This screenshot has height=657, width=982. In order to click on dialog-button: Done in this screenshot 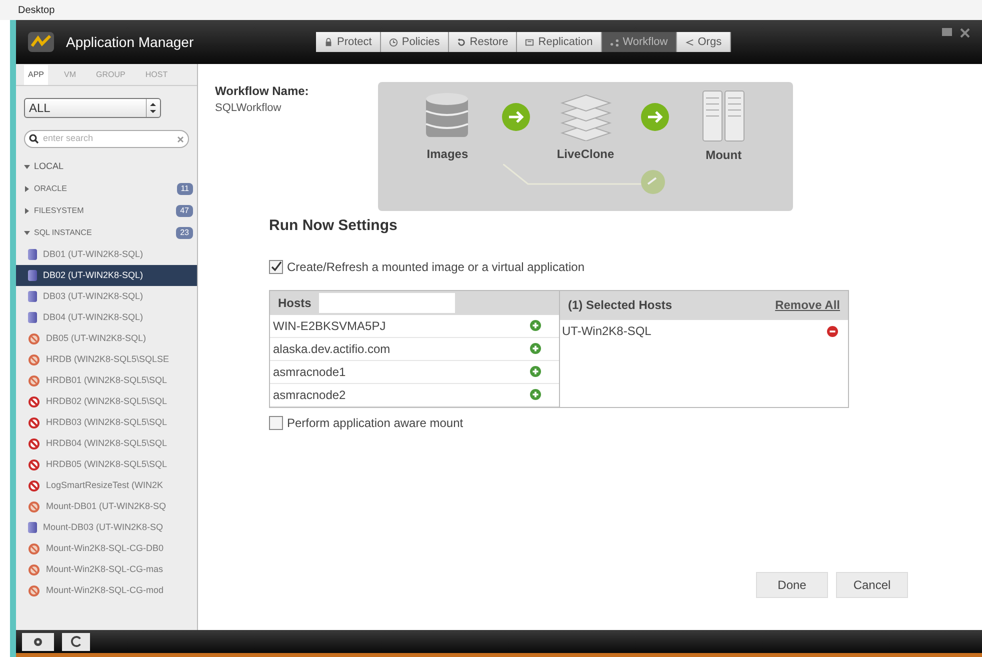, I will do `click(792, 585)`.